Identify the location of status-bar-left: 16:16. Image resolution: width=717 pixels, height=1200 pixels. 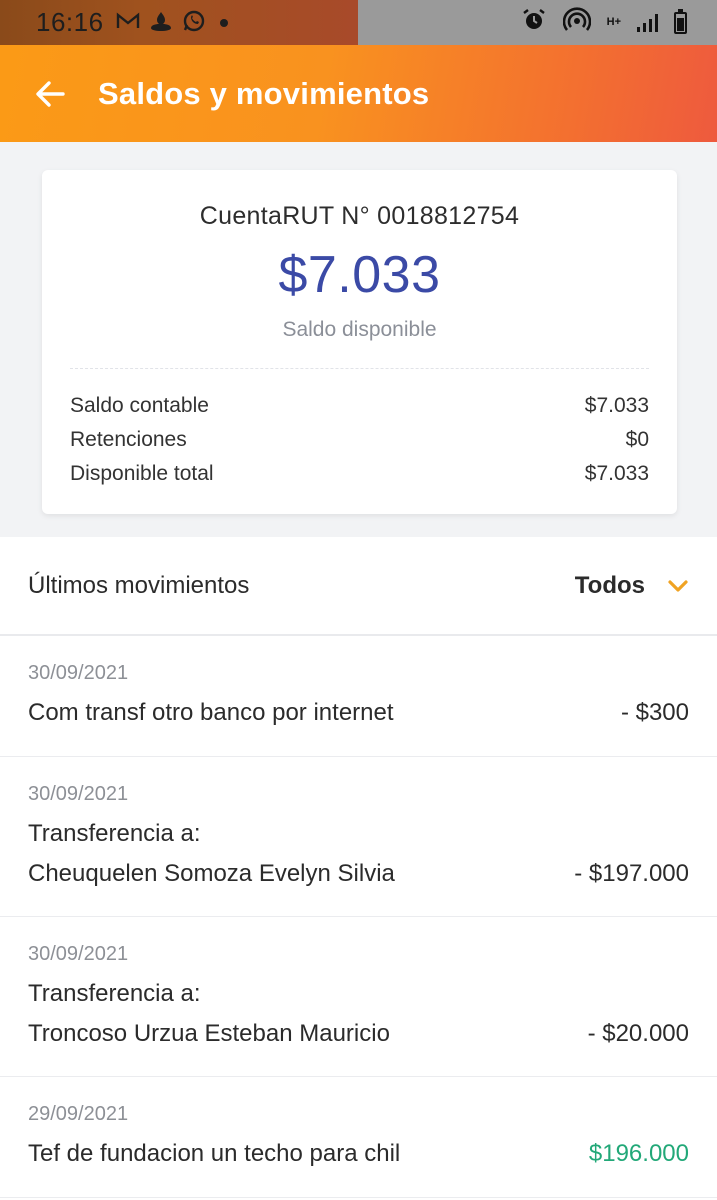
(179, 22).